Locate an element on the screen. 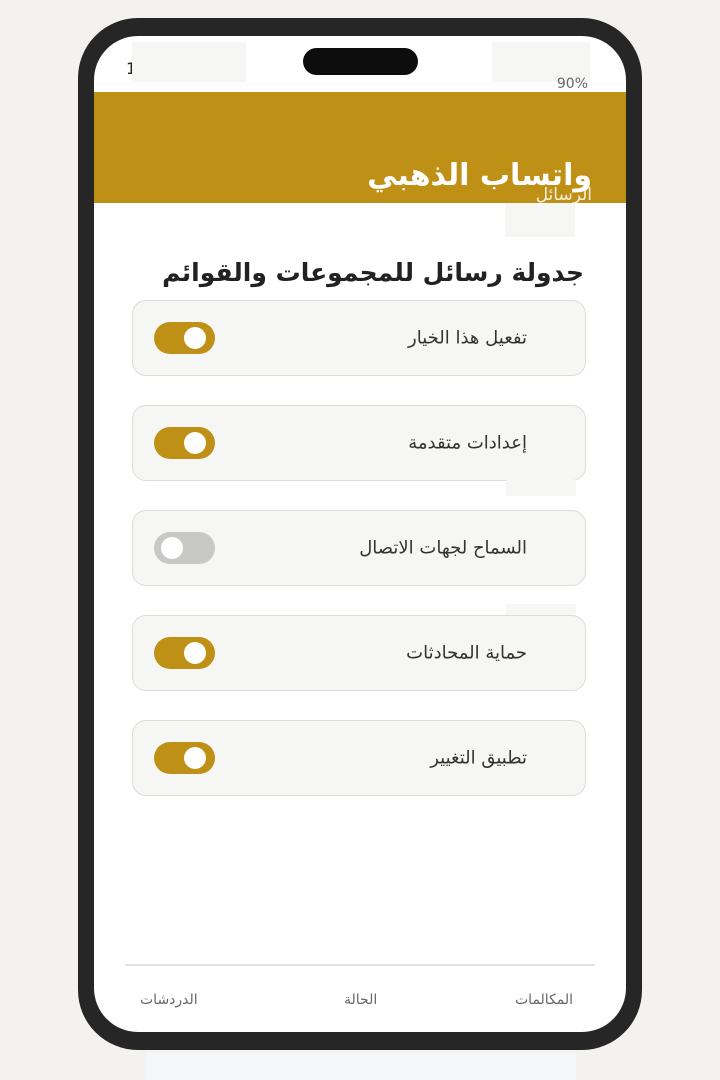 This screenshot has width=720, height=1080. setting-label: تطبيق التغيير is located at coordinates (478, 758).